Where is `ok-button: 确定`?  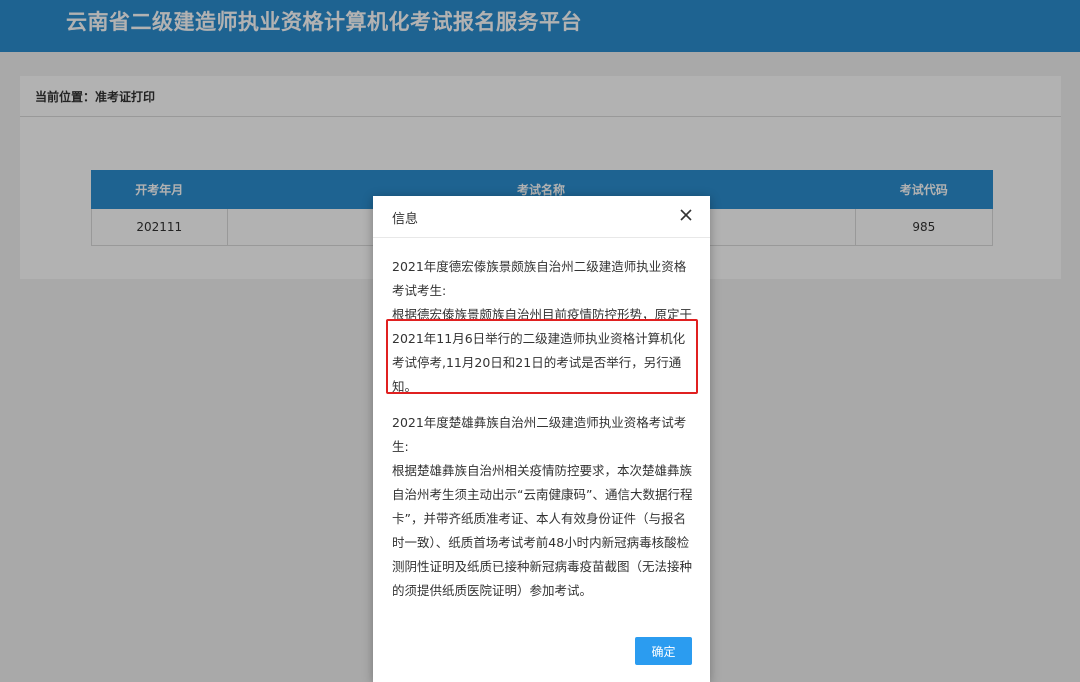 ok-button: 确定 is located at coordinates (663, 651).